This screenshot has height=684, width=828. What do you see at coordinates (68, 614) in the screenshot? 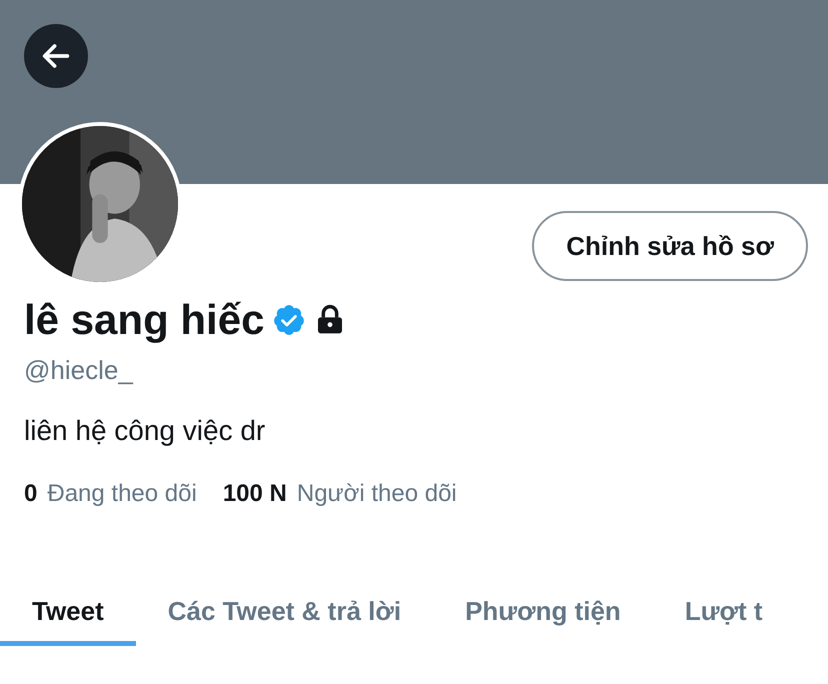
I see `profile-tab: Tweet` at bounding box center [68, 614].